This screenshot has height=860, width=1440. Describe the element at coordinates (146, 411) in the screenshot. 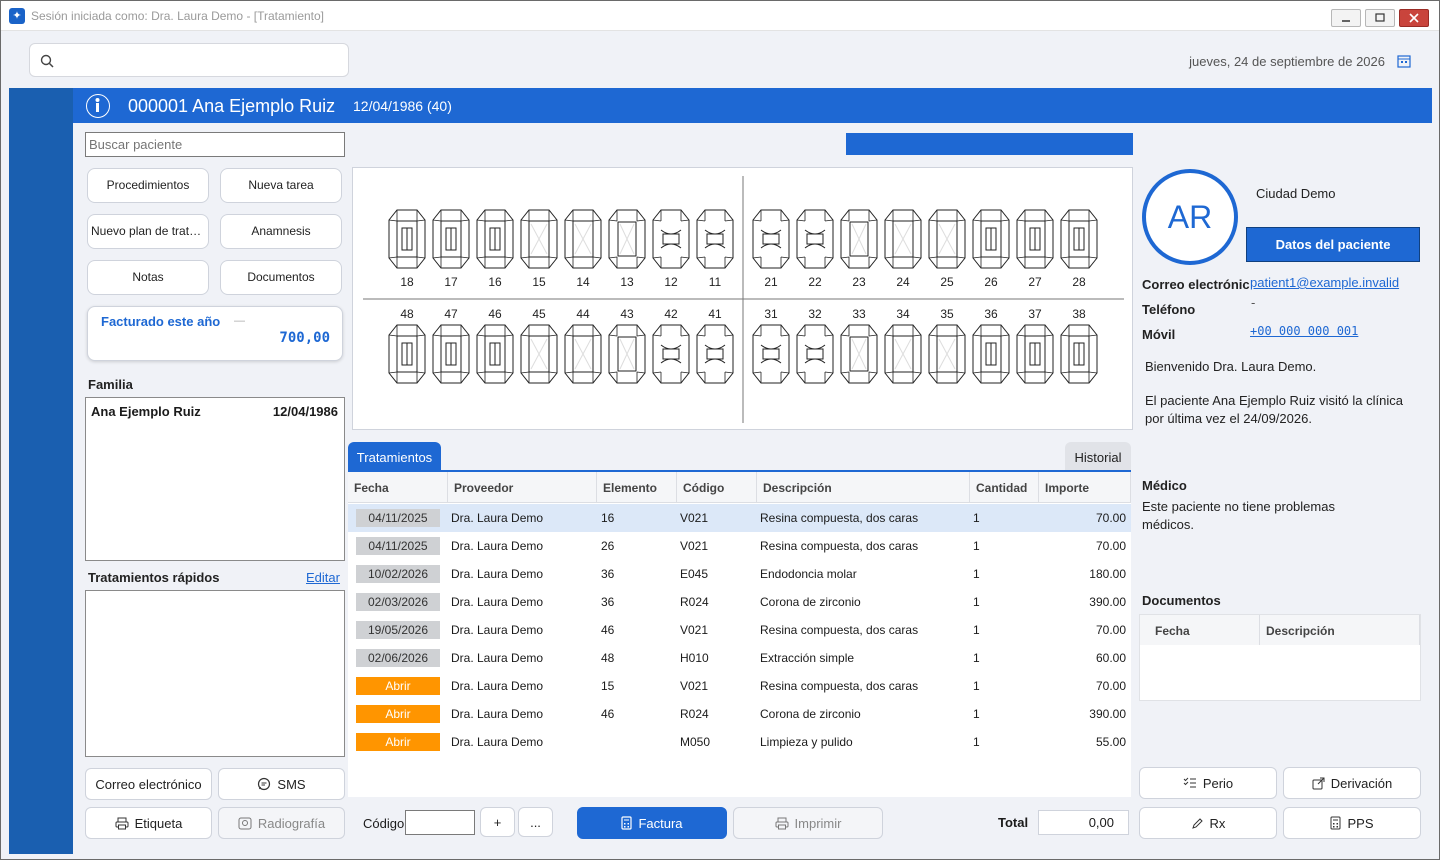

I see `family-member-name: Ana Ejemplo Ruiz` at that location.